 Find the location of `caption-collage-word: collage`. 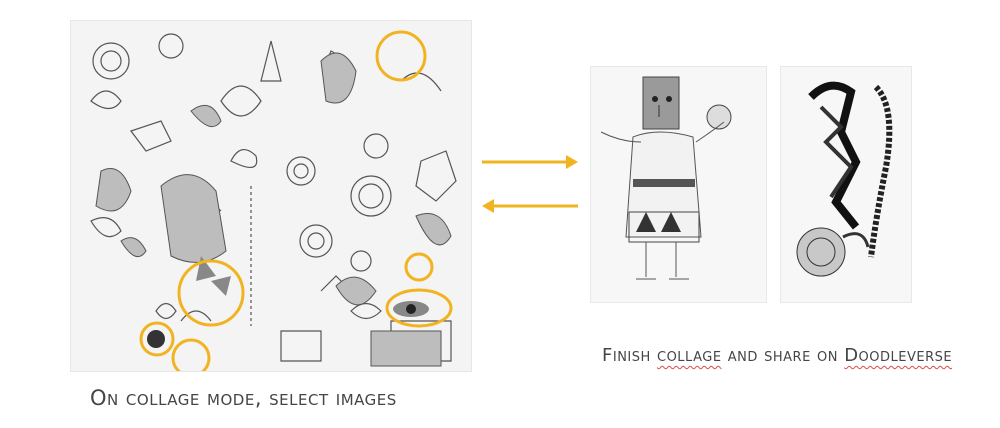

caption-collage-word: collage is located at coordinates (689, 355).